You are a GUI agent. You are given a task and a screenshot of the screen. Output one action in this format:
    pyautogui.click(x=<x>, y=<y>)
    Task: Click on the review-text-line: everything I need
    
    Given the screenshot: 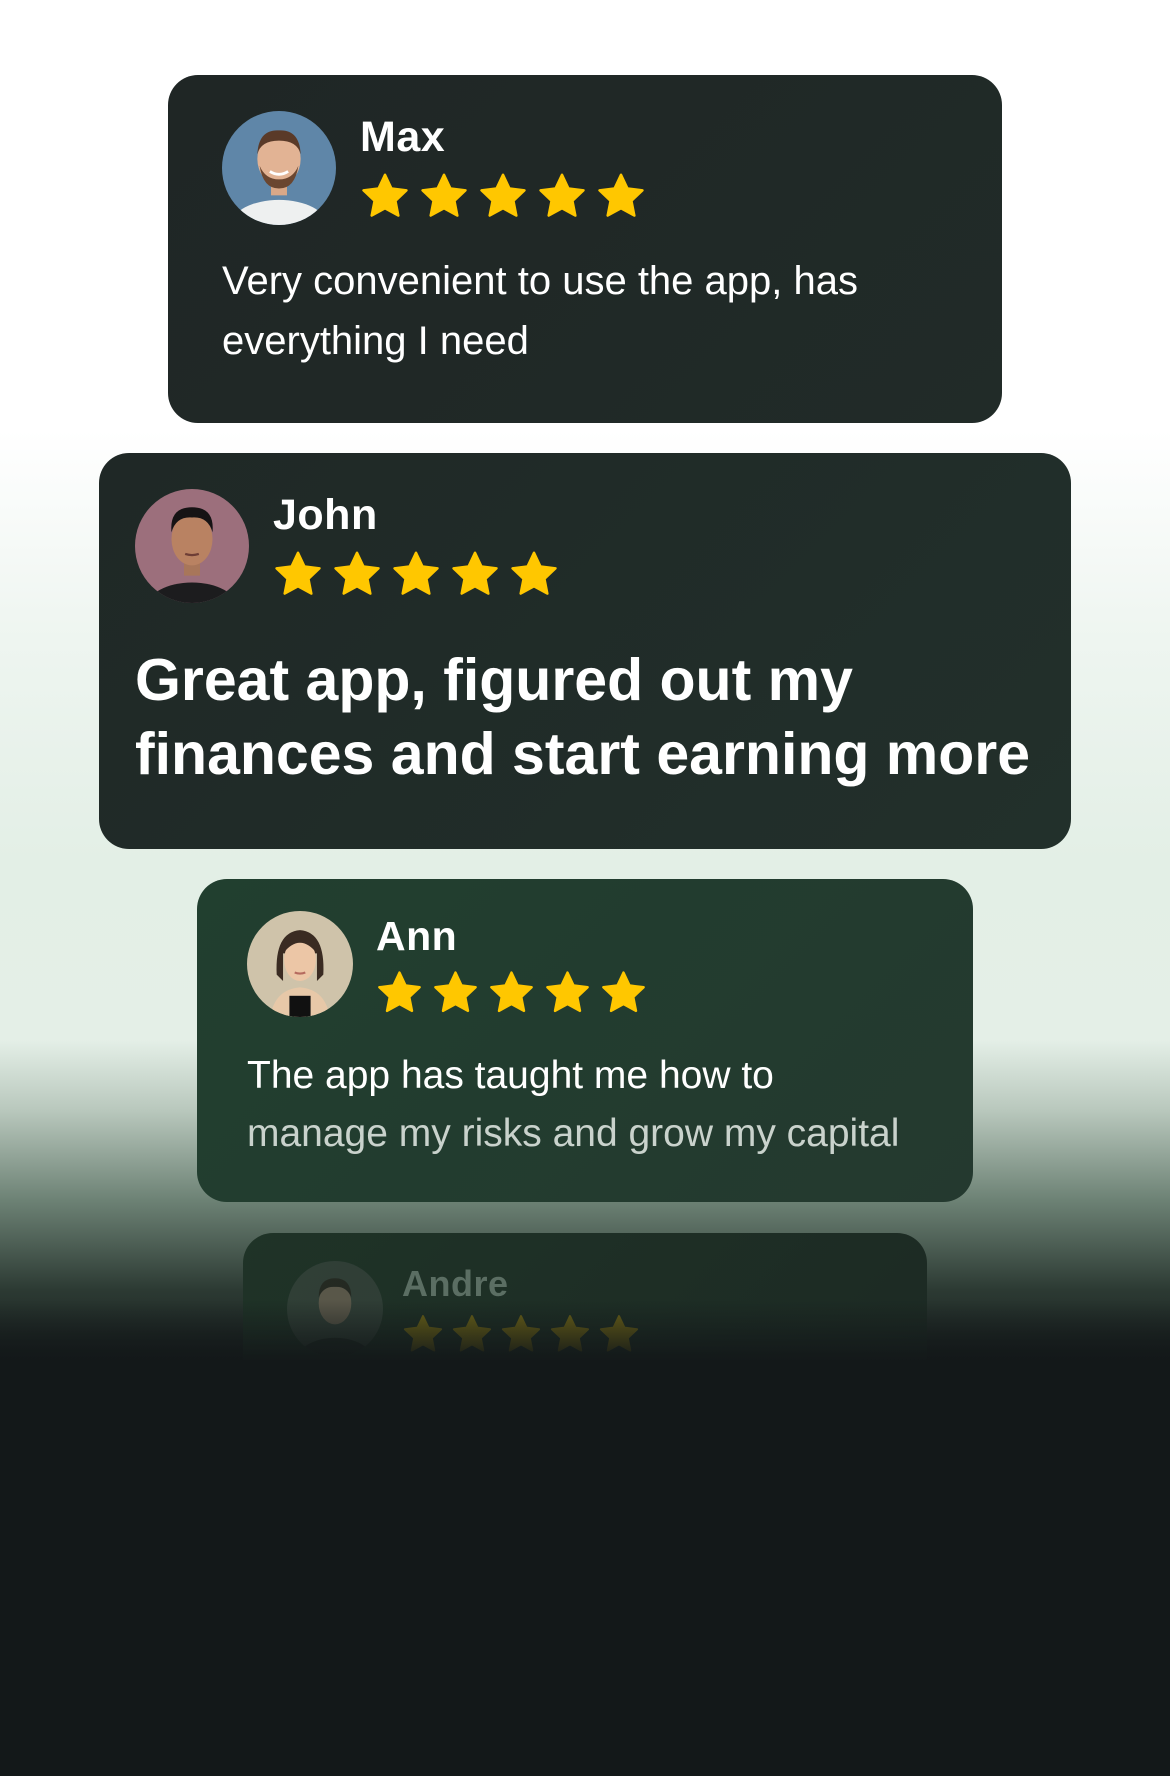 What is the action you would take?
    pyautogui.click(x=375, y=341)
    